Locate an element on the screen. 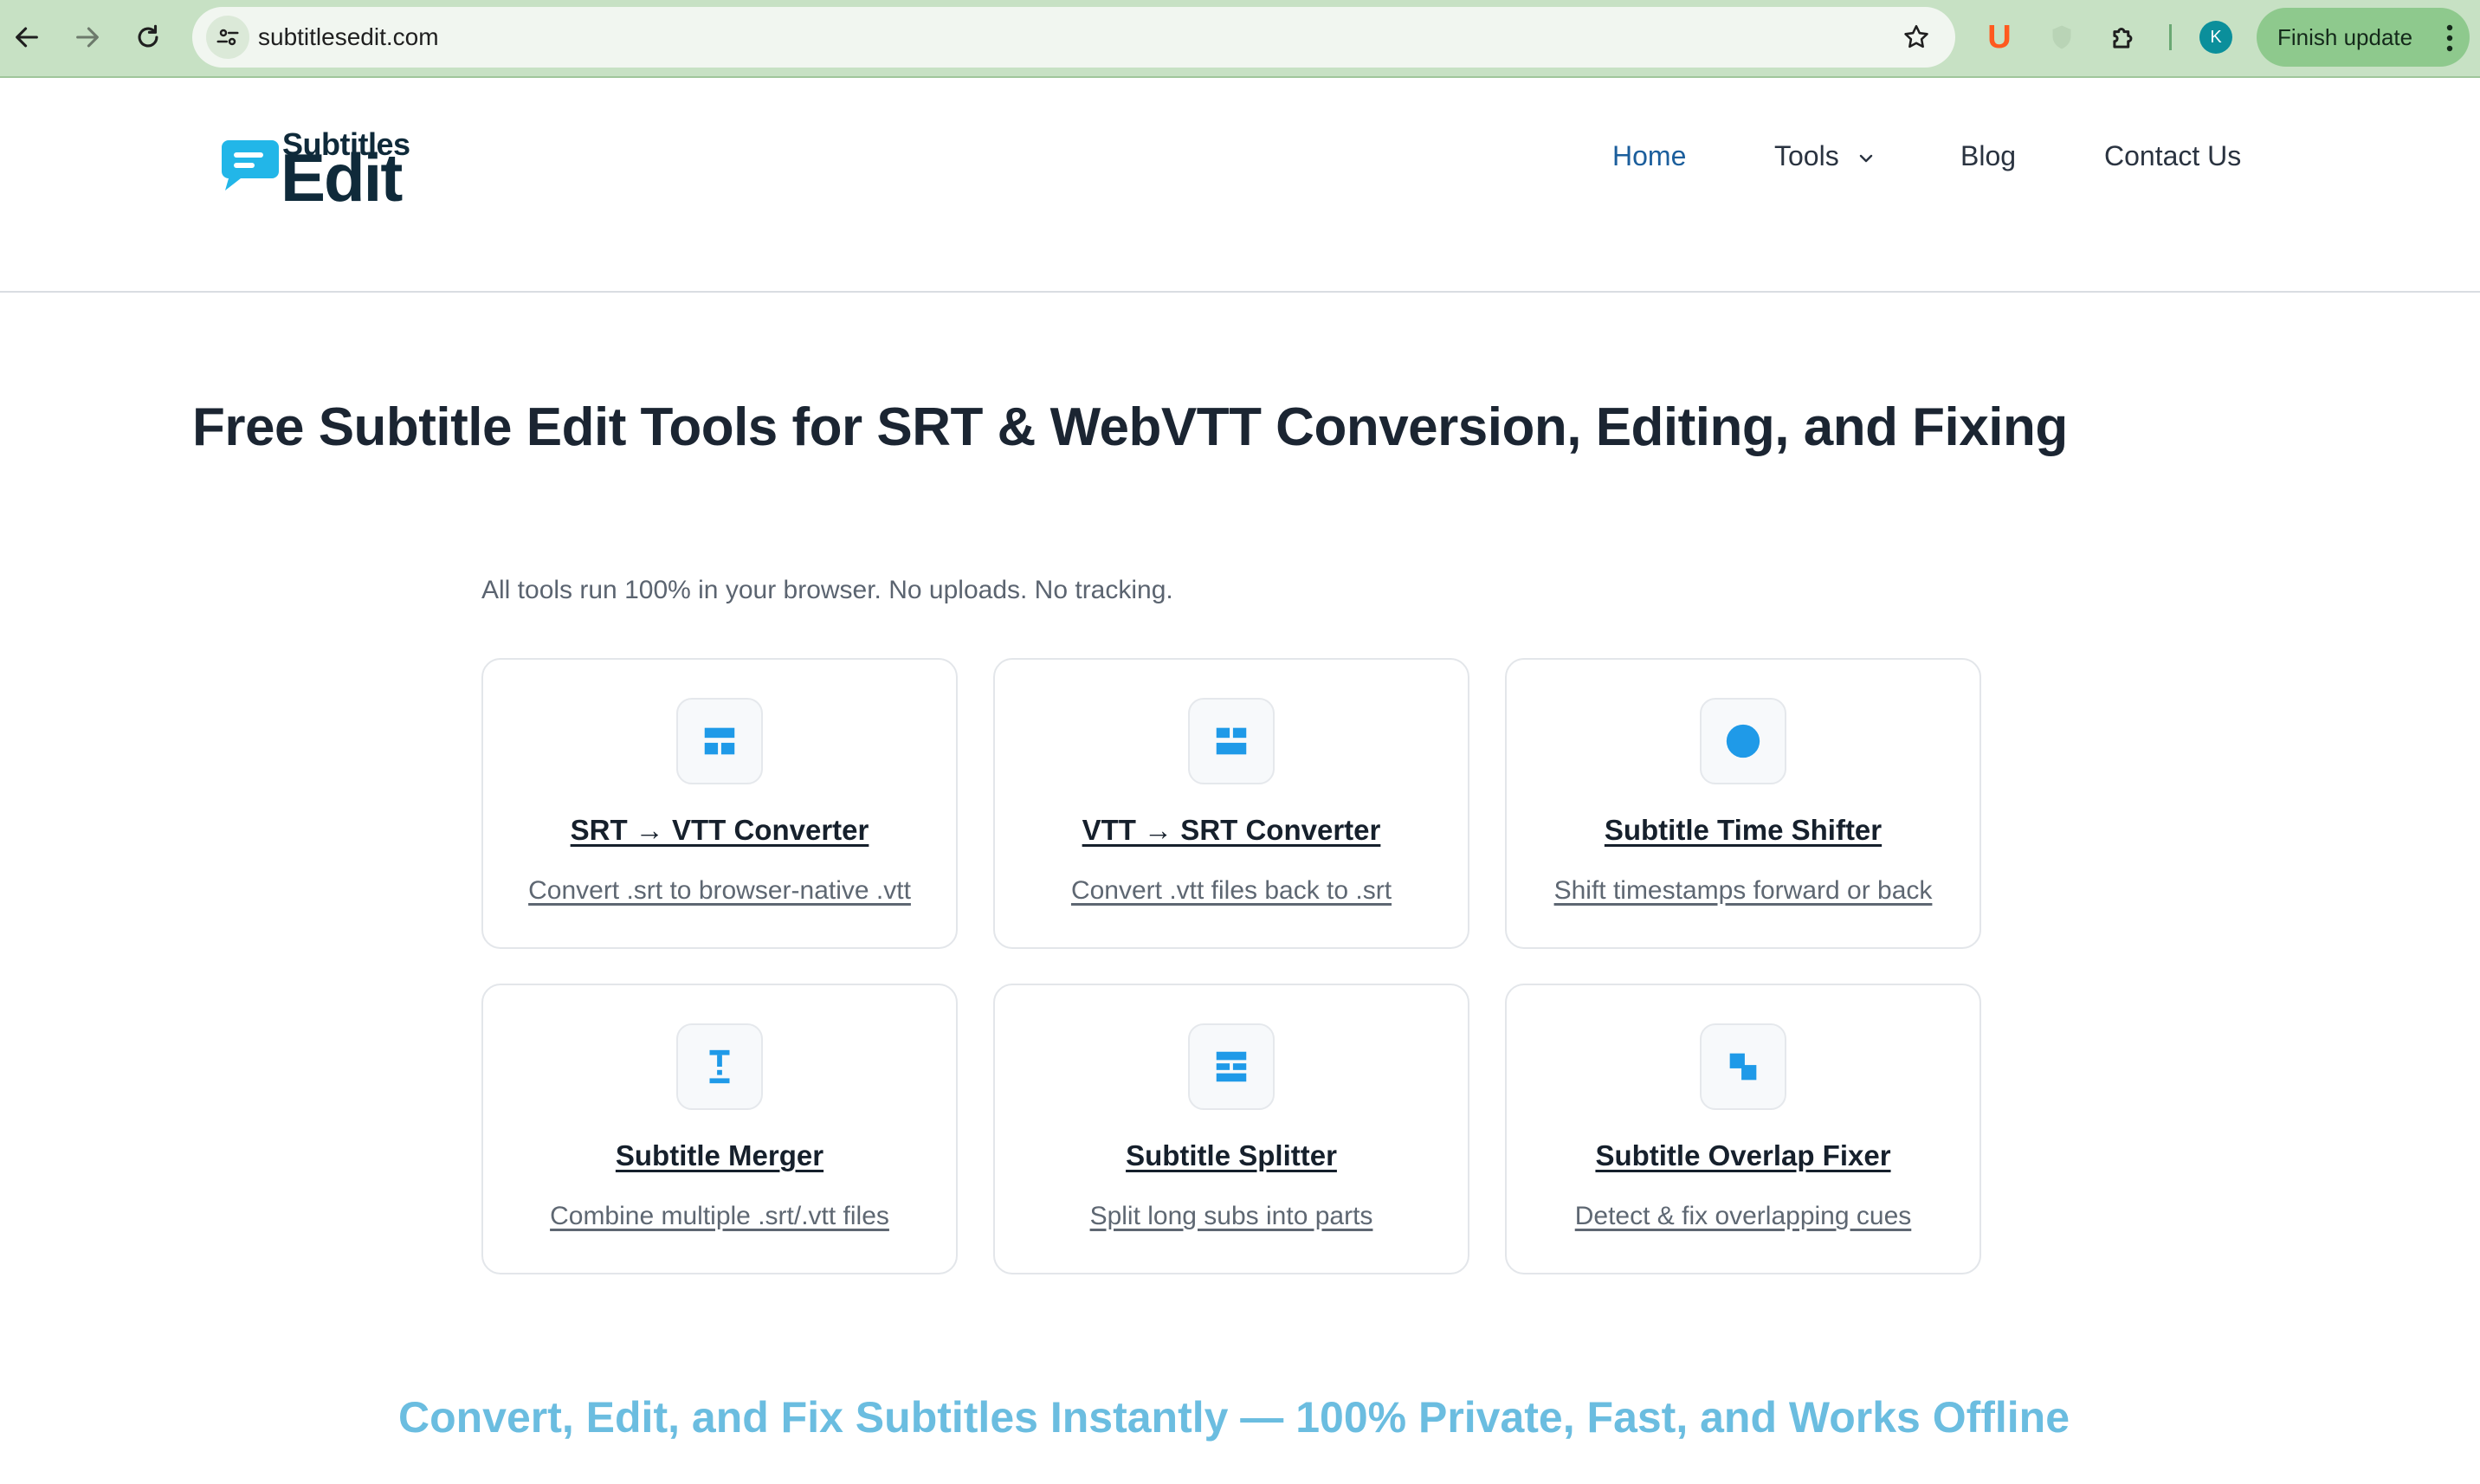  puzzle-icon is located at coordinates (2123, 38).